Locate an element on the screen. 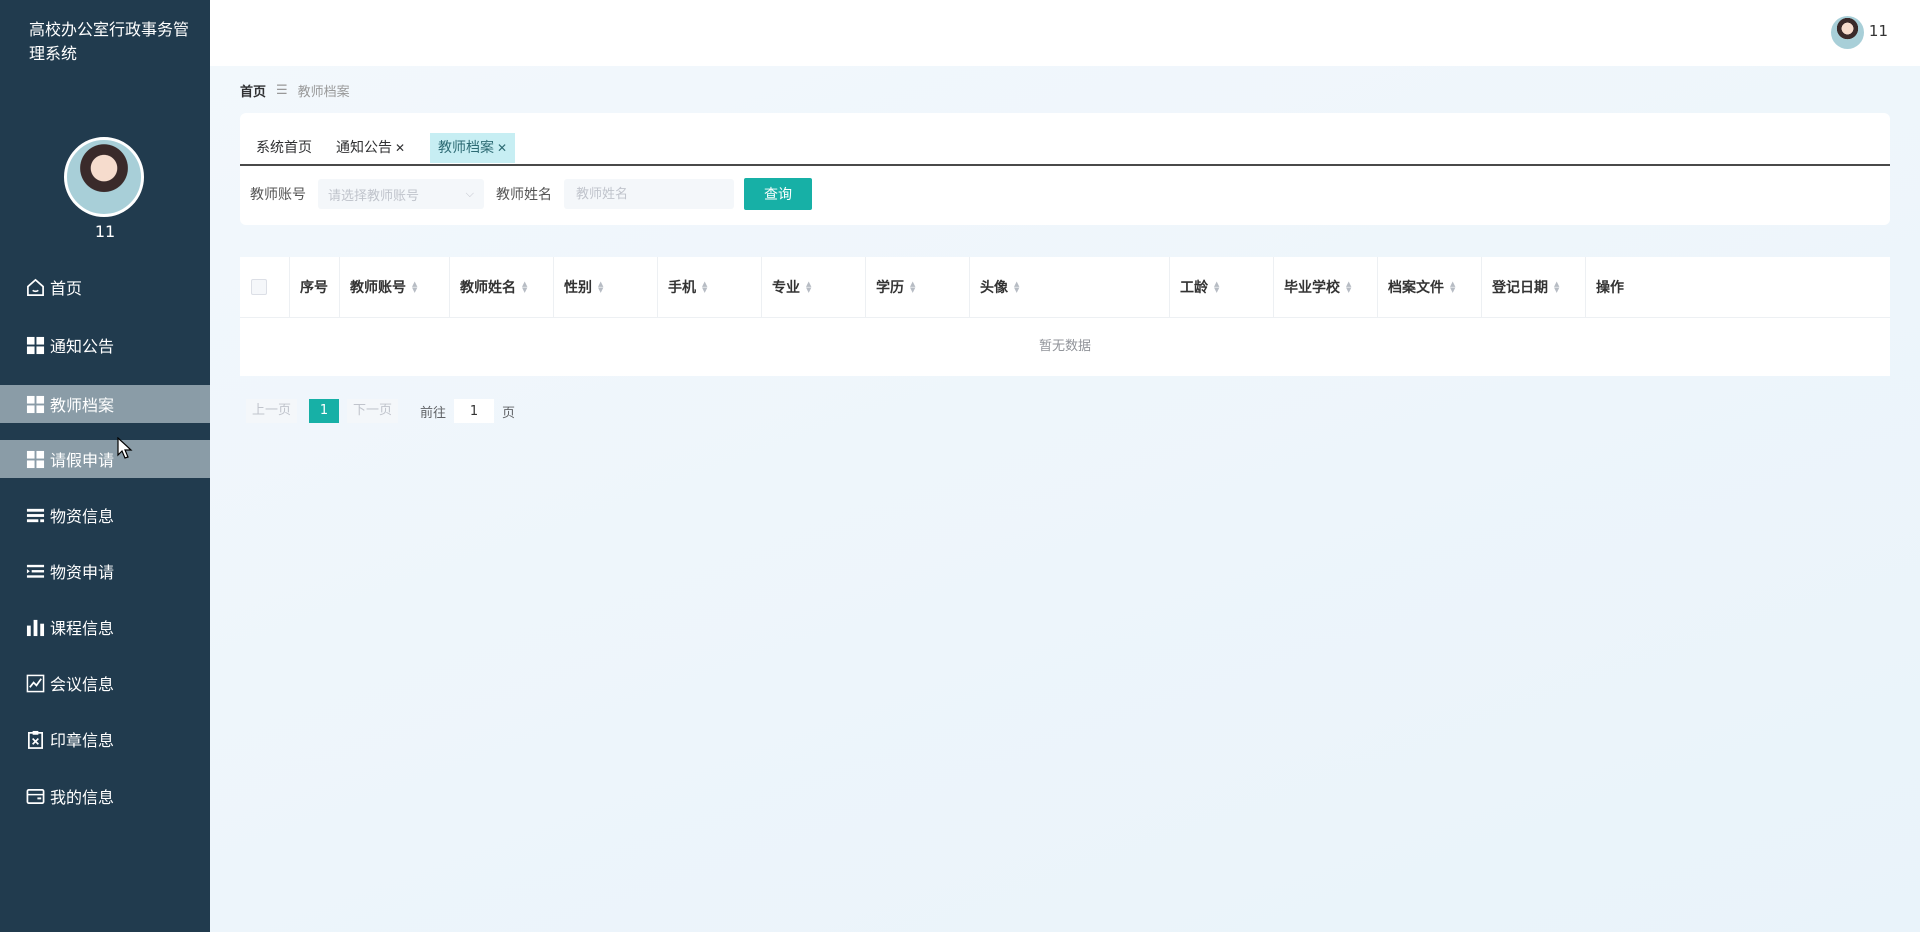  name-label: 教师姓名 is located at coordinates (524, 195).